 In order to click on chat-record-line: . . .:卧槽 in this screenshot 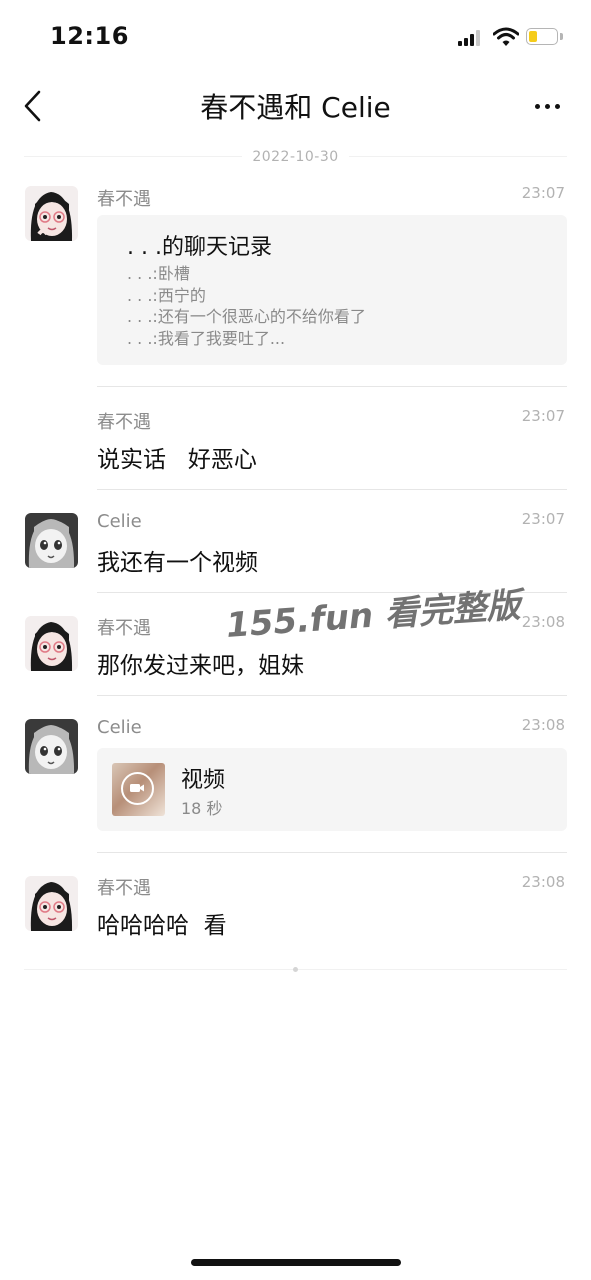, I will do `click(158, 273)`.